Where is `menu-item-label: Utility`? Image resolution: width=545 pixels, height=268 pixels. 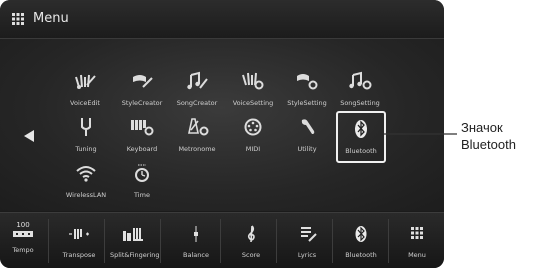
menu-item-label: Utility is located at coordinates (307, 149).